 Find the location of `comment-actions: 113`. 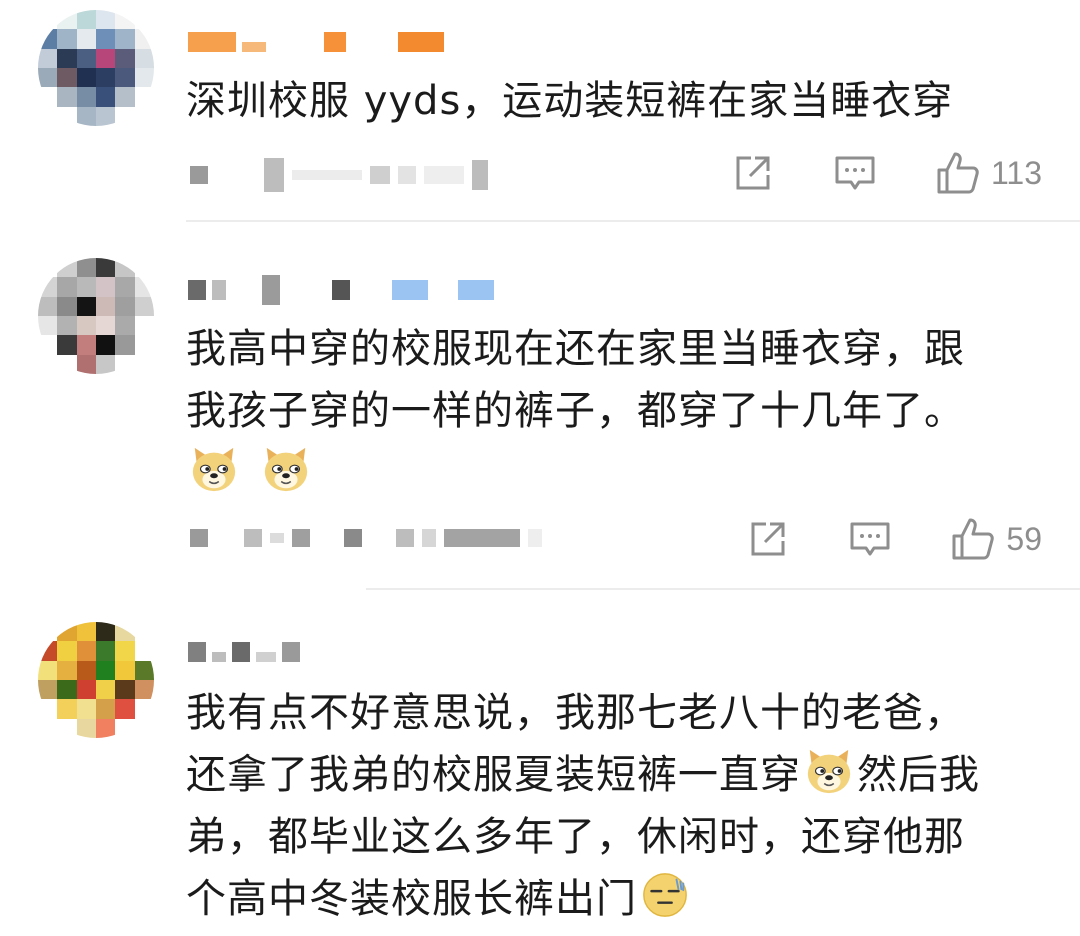

comment-actions: 113 is located at coordinates (857, 173).